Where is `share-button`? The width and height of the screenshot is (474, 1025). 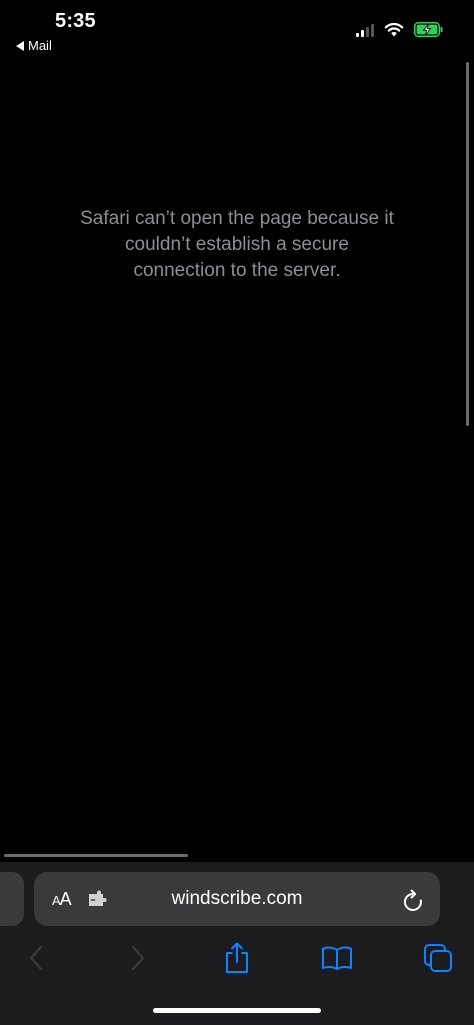
share-button is located at coordinates (237, 958).